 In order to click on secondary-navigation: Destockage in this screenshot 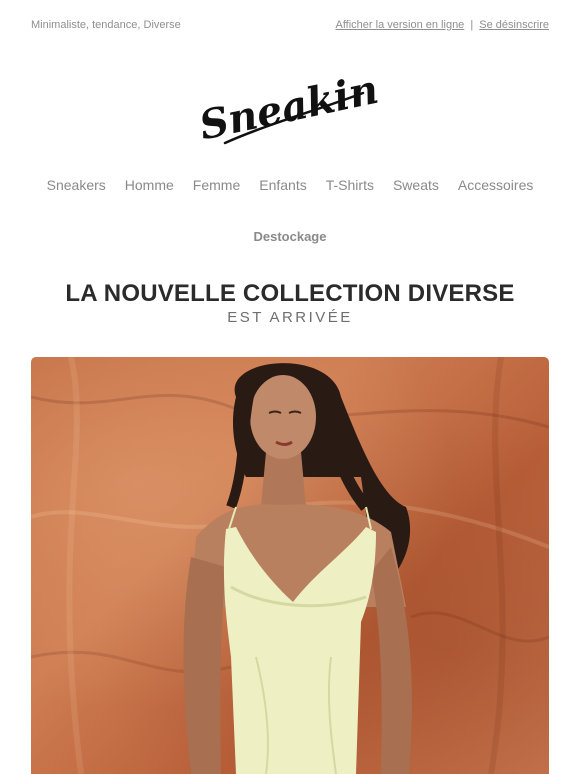, I will do `click(290, 236)`.